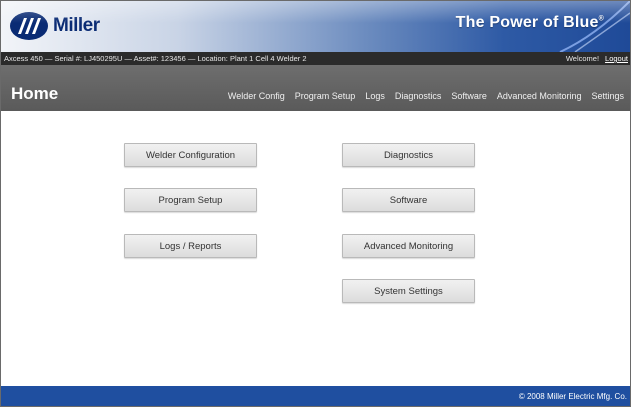 The width and height of the screenshot is (631, 407). I want to click on program-setup-button: Program Setup, so click(190, 200).